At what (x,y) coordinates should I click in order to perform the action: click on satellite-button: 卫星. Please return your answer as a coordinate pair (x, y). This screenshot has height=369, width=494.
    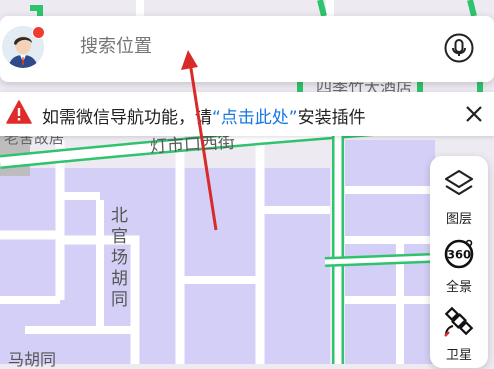
    Looking at the image, I should click on (459, 330).